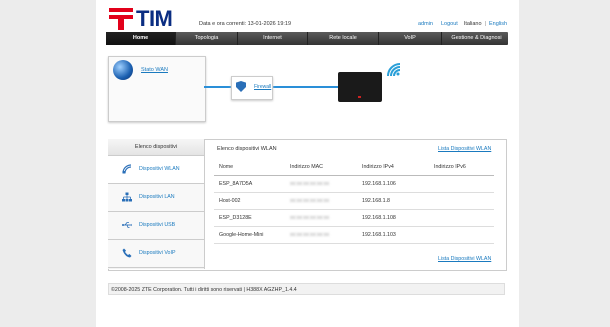  I want to click on nav-topologia: Topologia, so click(207, 38).